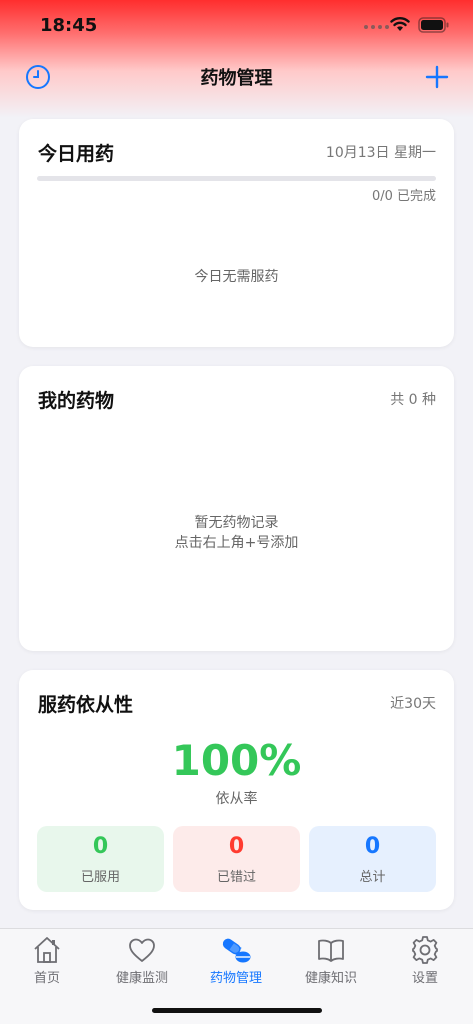  I want to click on navigation-bar: 药物管理, so click(236, 76).